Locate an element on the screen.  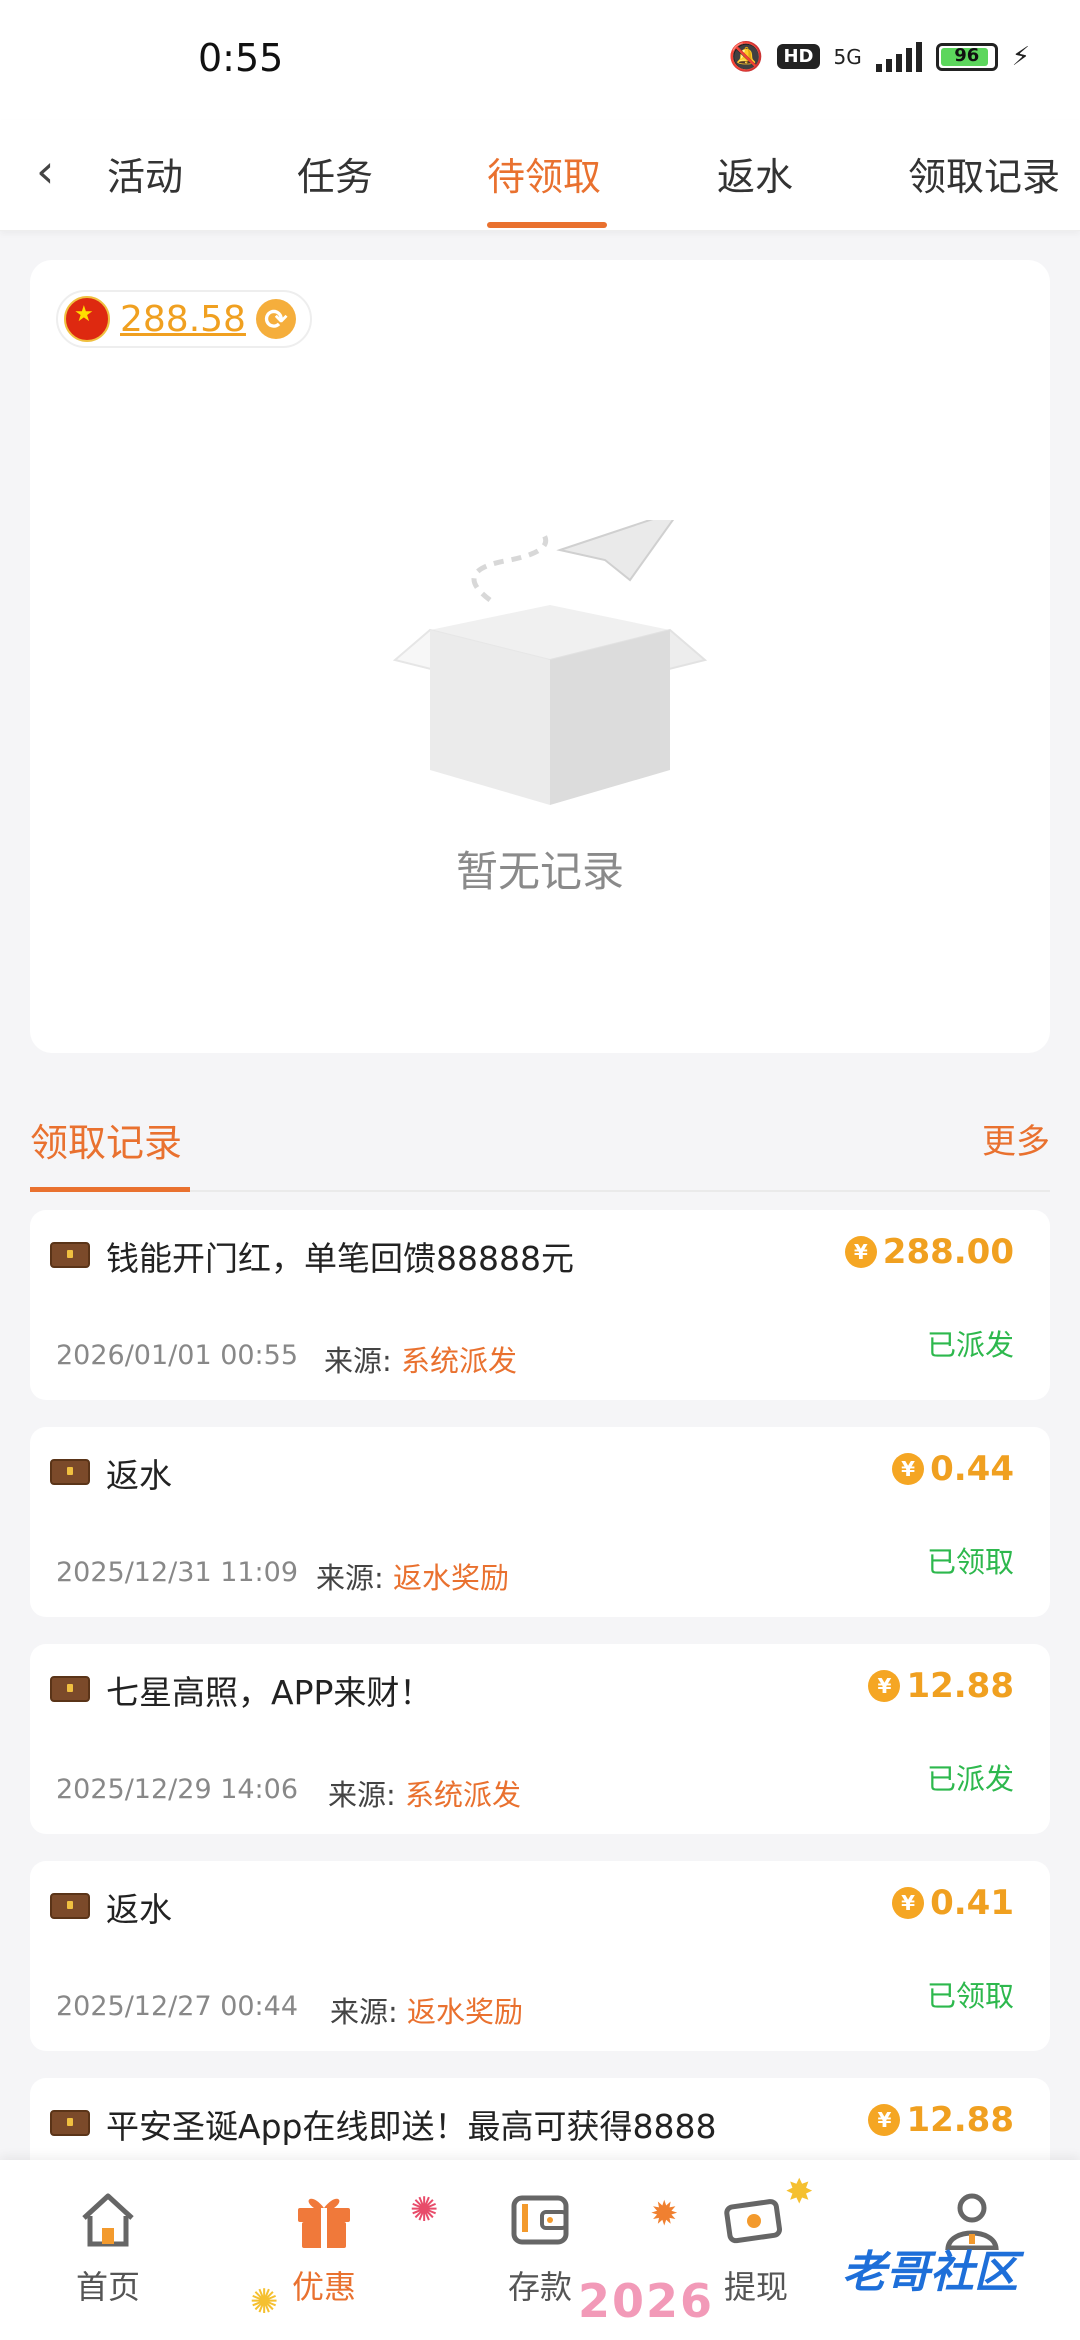
tab-pending: 待领取 is located at coordinates (544, 173).